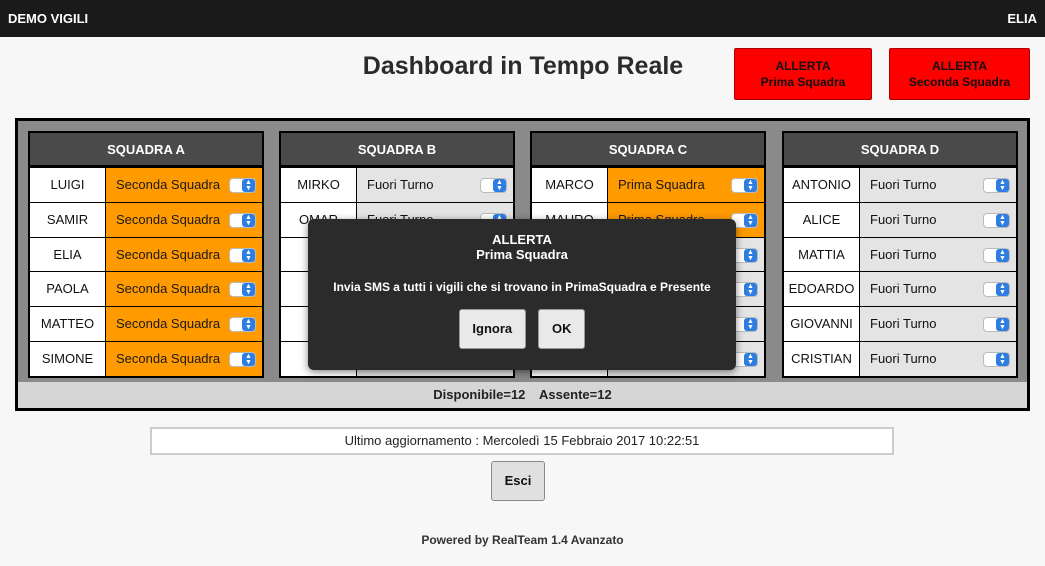 Image resolution: width=1045 pixels, height=566 pixels. Describe the element at coordinates (522, 254) in the screenshot. I see `dialog-subtitle: Prima Squadra` at that location.